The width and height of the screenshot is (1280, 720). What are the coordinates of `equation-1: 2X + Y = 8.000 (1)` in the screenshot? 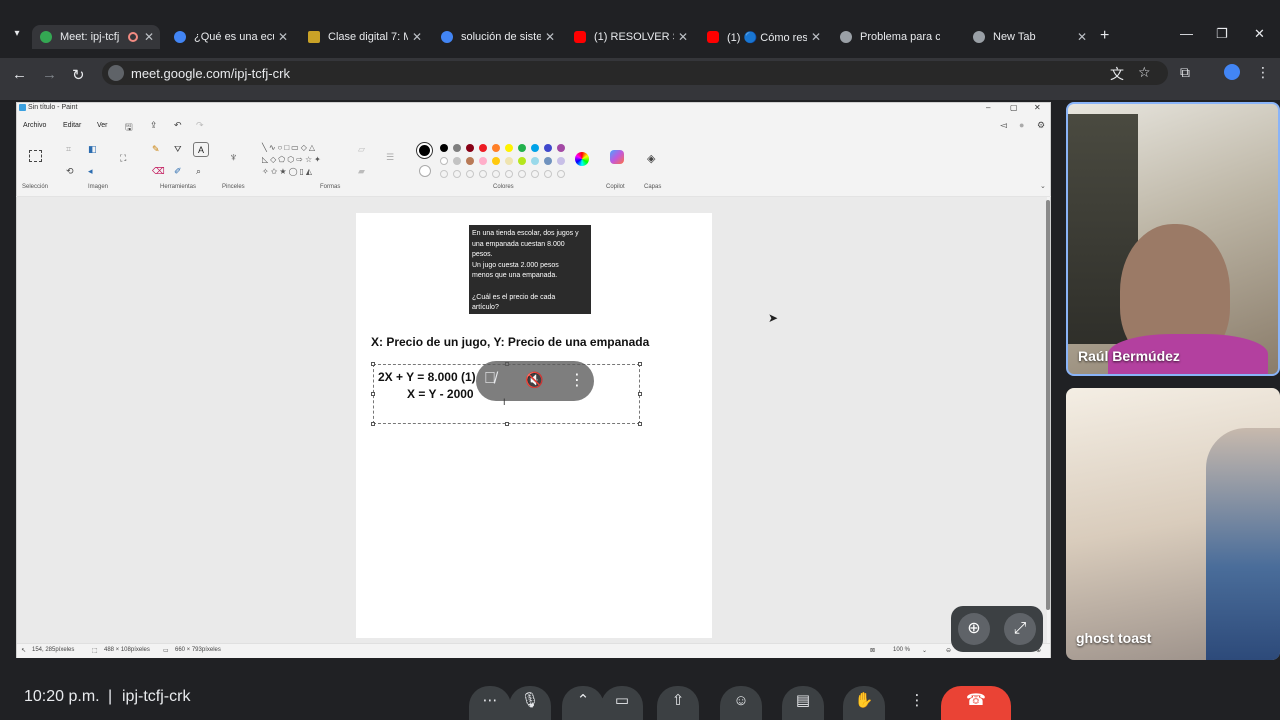 It's located at (427, 377).